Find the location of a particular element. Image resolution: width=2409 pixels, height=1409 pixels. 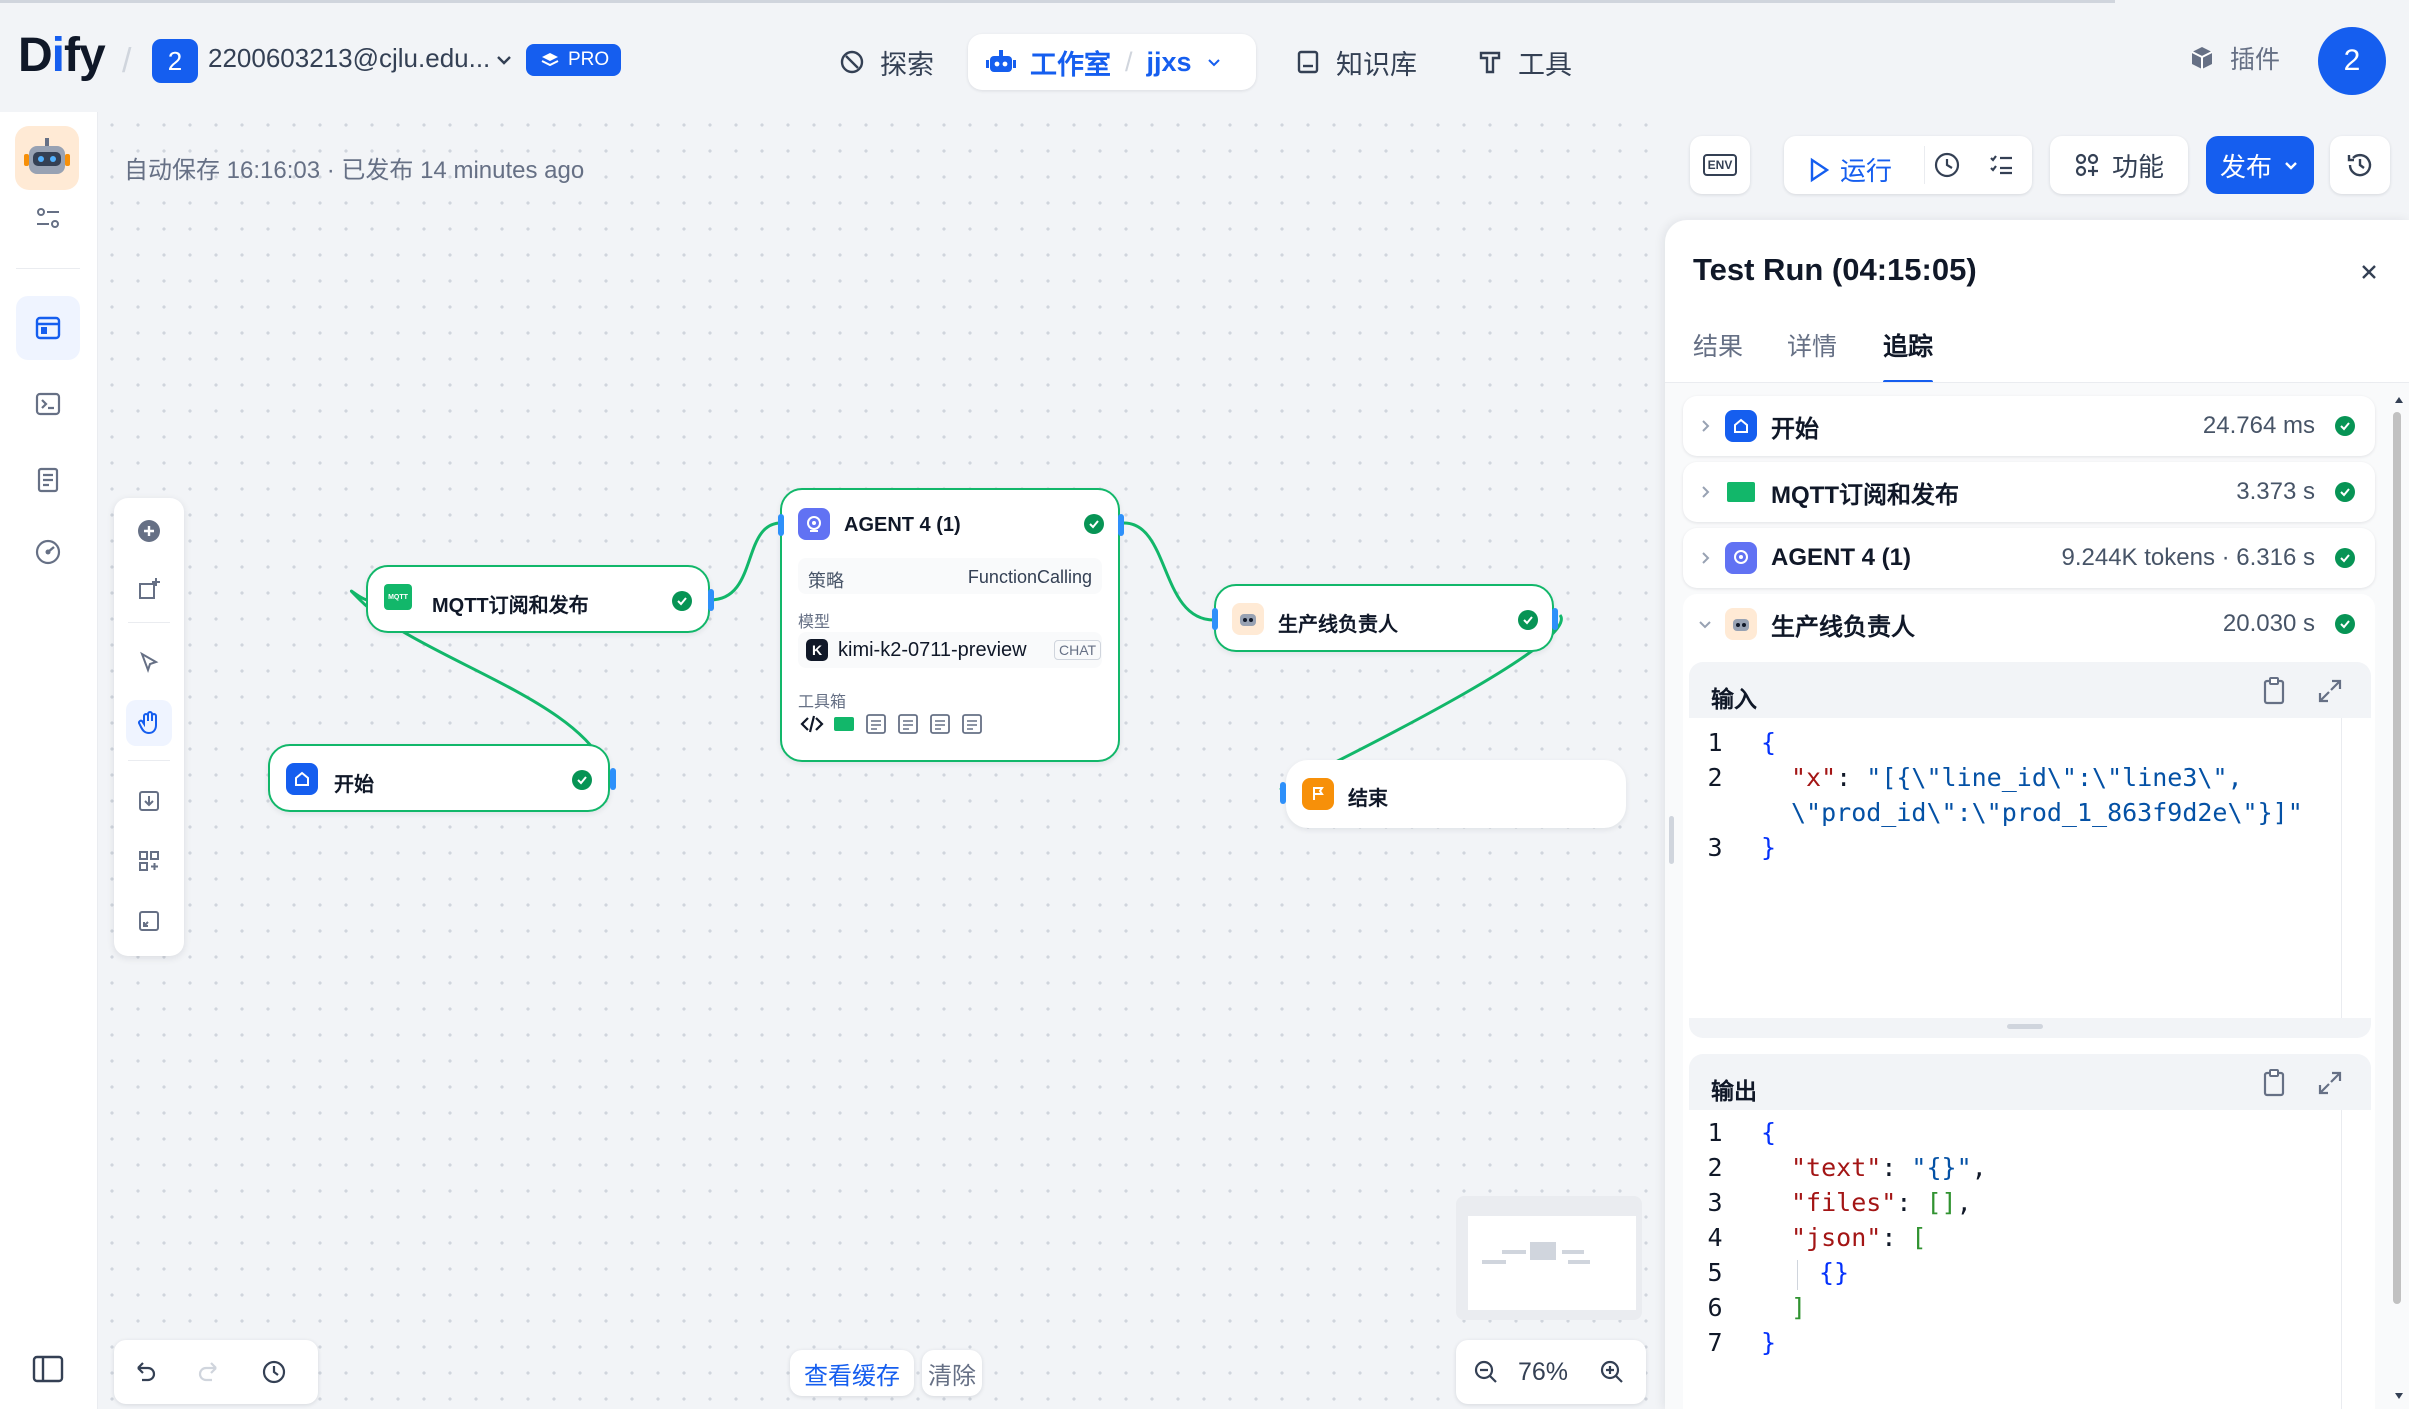

minimap-toggle-icon is located at coordinates (149, 921).